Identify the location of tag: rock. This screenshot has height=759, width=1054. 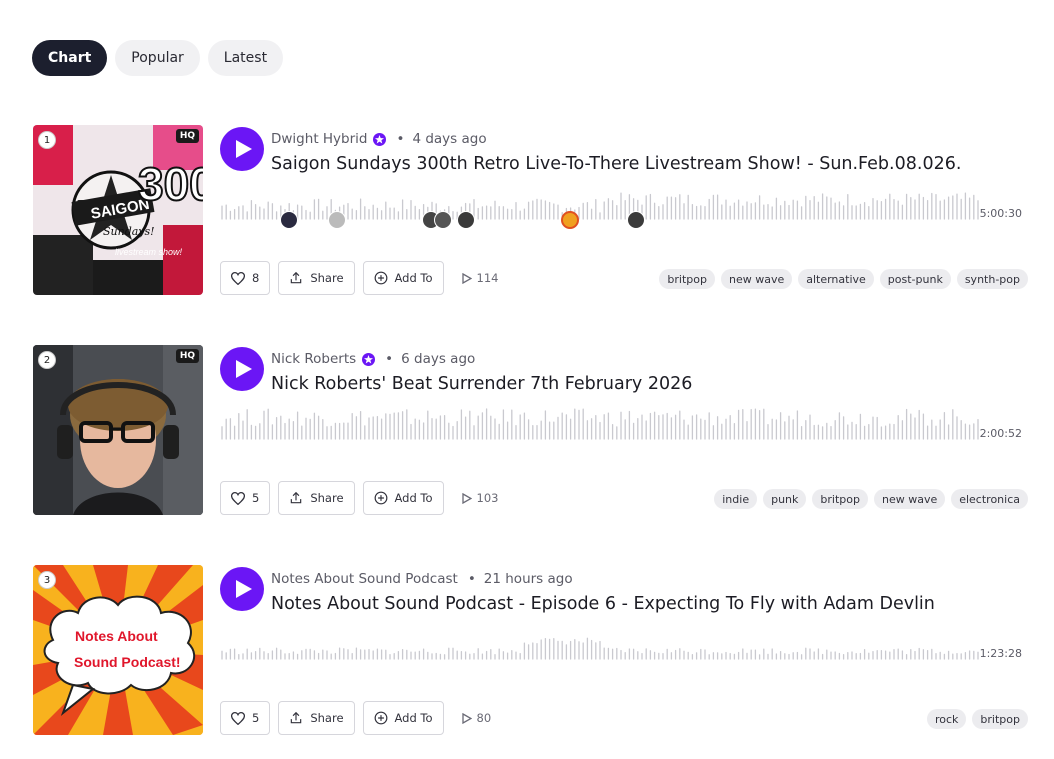
(946, 719).